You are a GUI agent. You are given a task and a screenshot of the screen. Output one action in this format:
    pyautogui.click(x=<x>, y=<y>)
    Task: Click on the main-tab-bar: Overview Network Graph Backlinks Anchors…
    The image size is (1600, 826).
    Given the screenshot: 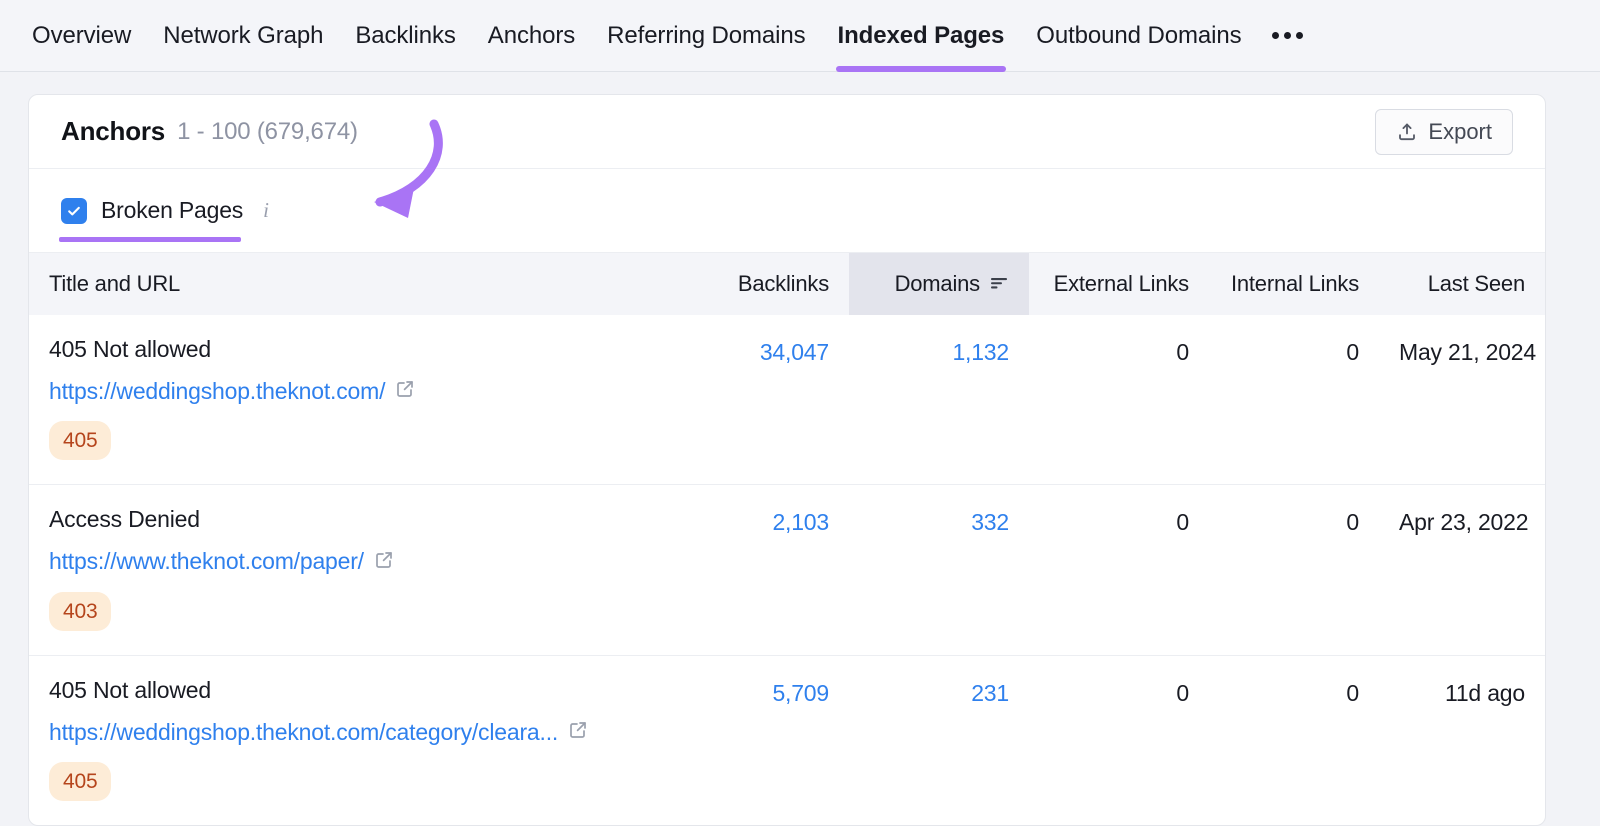 What is the action you would take?
    pyautogui.click(x=800, y=36)
    